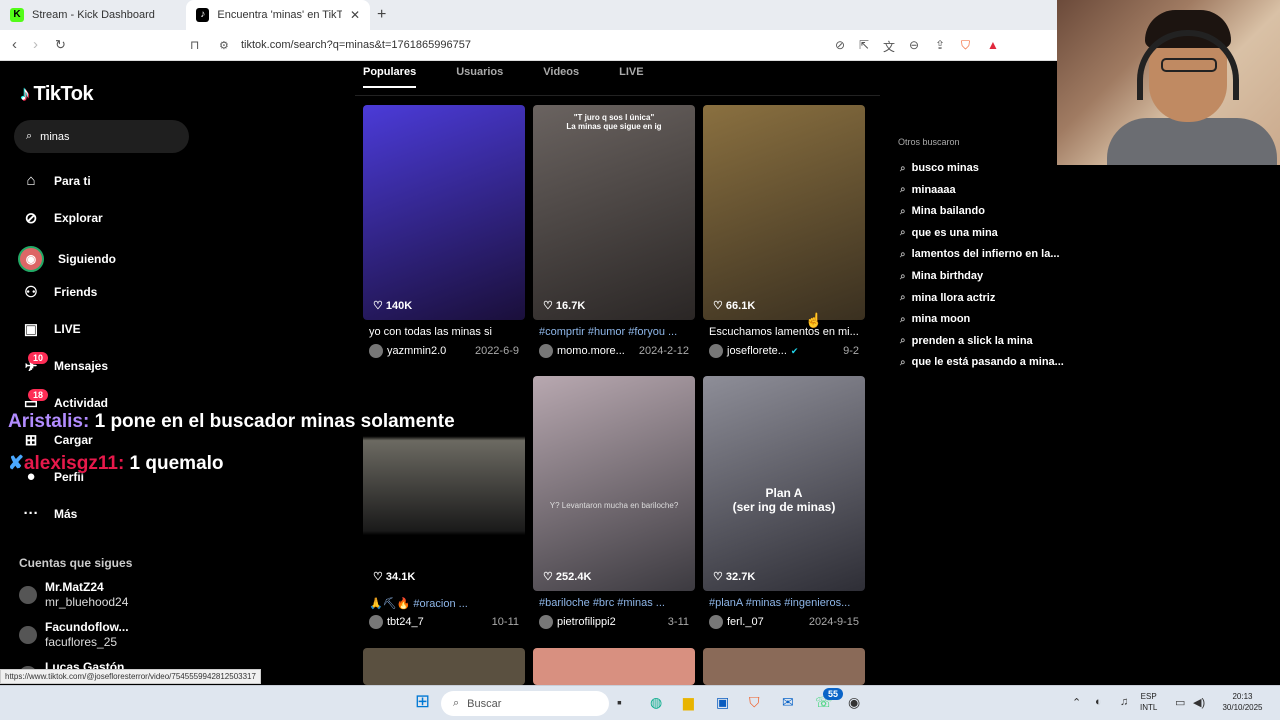  Describe the element at coordinates (1098, 702) in the screenshot. I see `security-tray-icon: ◐` at that location.